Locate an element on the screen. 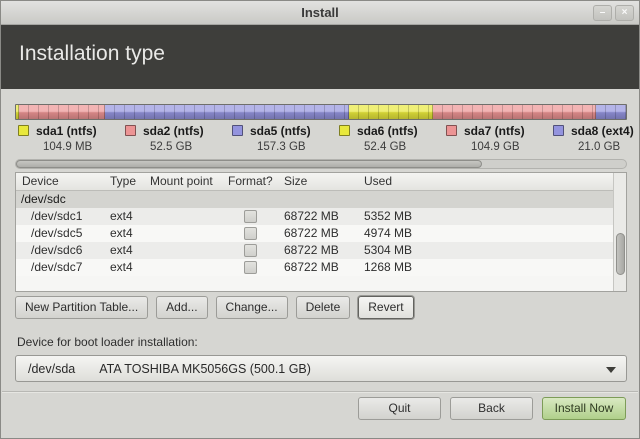 The image size is (640, 439). legend-partition-label: sda2 (ntfs) is located at coordinates (173, 130).